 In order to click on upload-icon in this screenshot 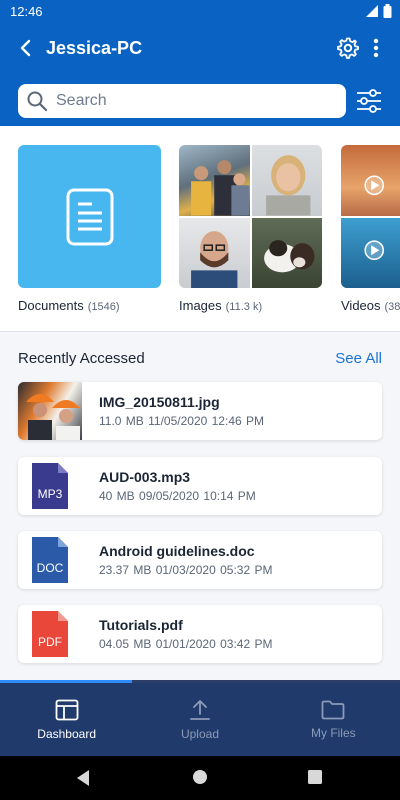, I will do `click(200, 709)`.